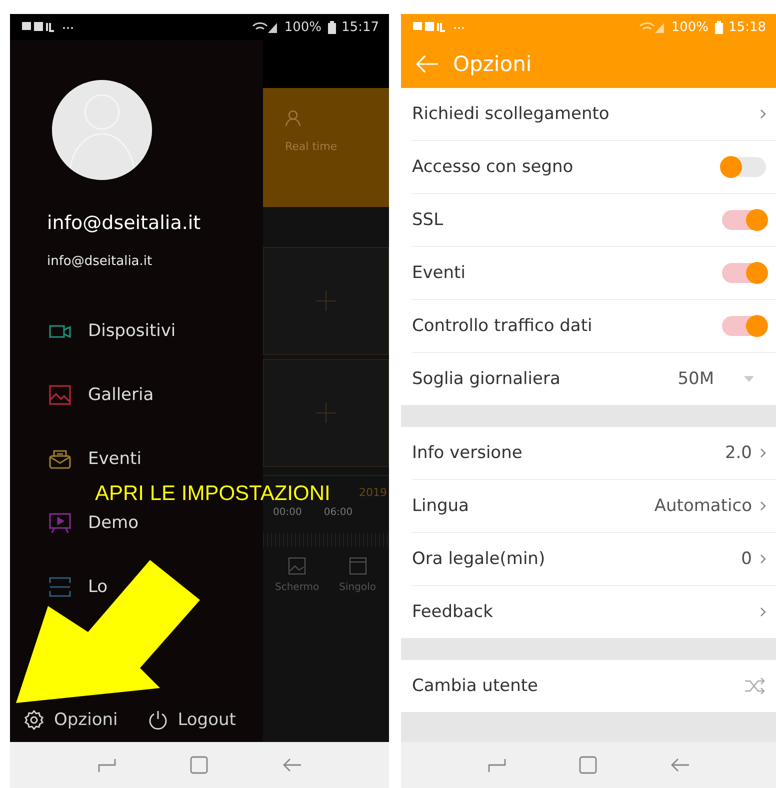 This screenshot has height=788, width=776. Describe the element at coordinates (136, 395) in the screenshot. I see `drawer-item: Galleria` at that location.